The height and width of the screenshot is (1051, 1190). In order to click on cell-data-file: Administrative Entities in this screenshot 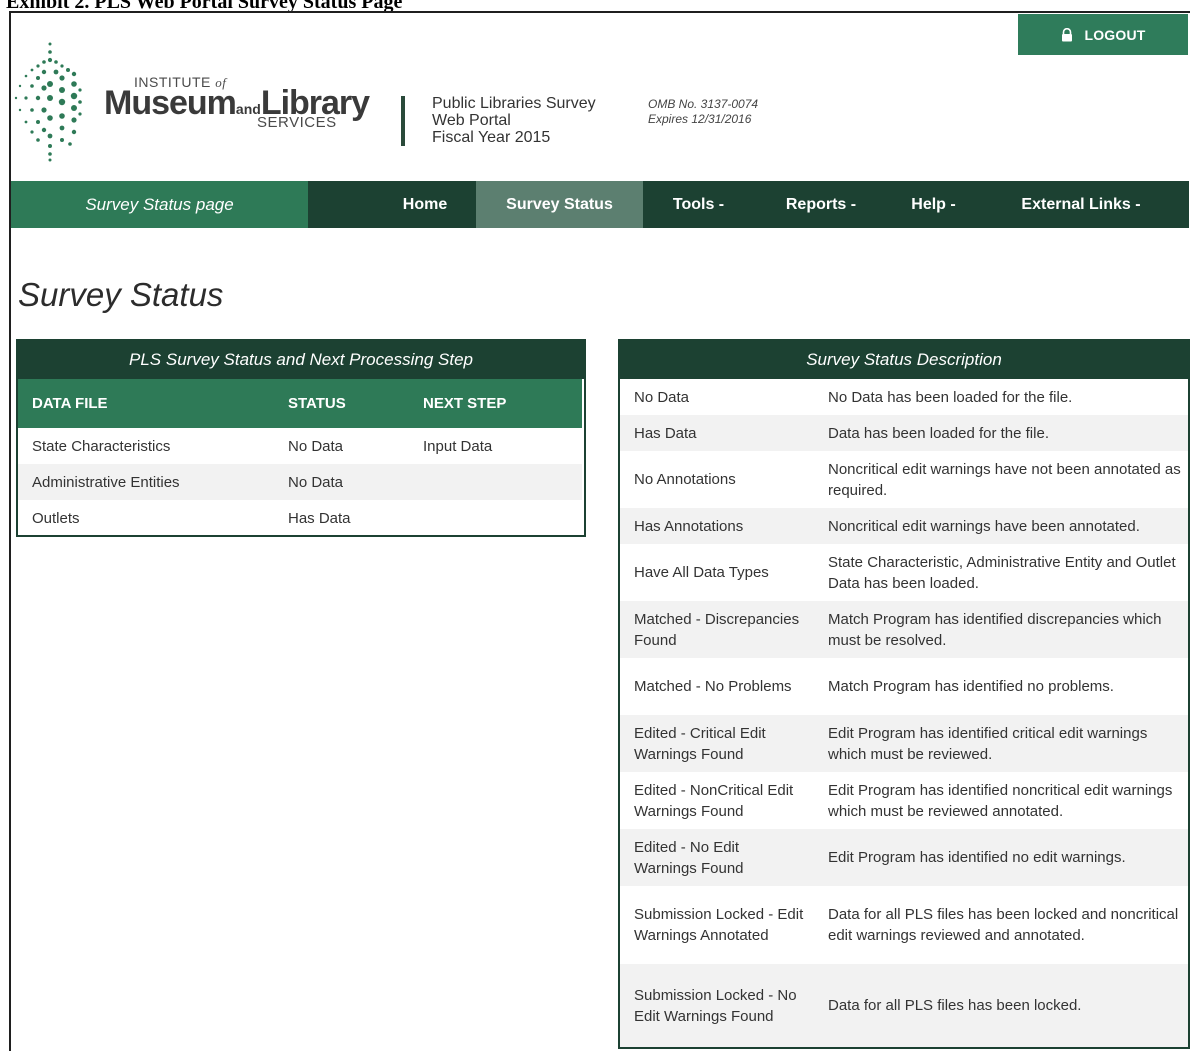, I will do `click(106, 482)`.